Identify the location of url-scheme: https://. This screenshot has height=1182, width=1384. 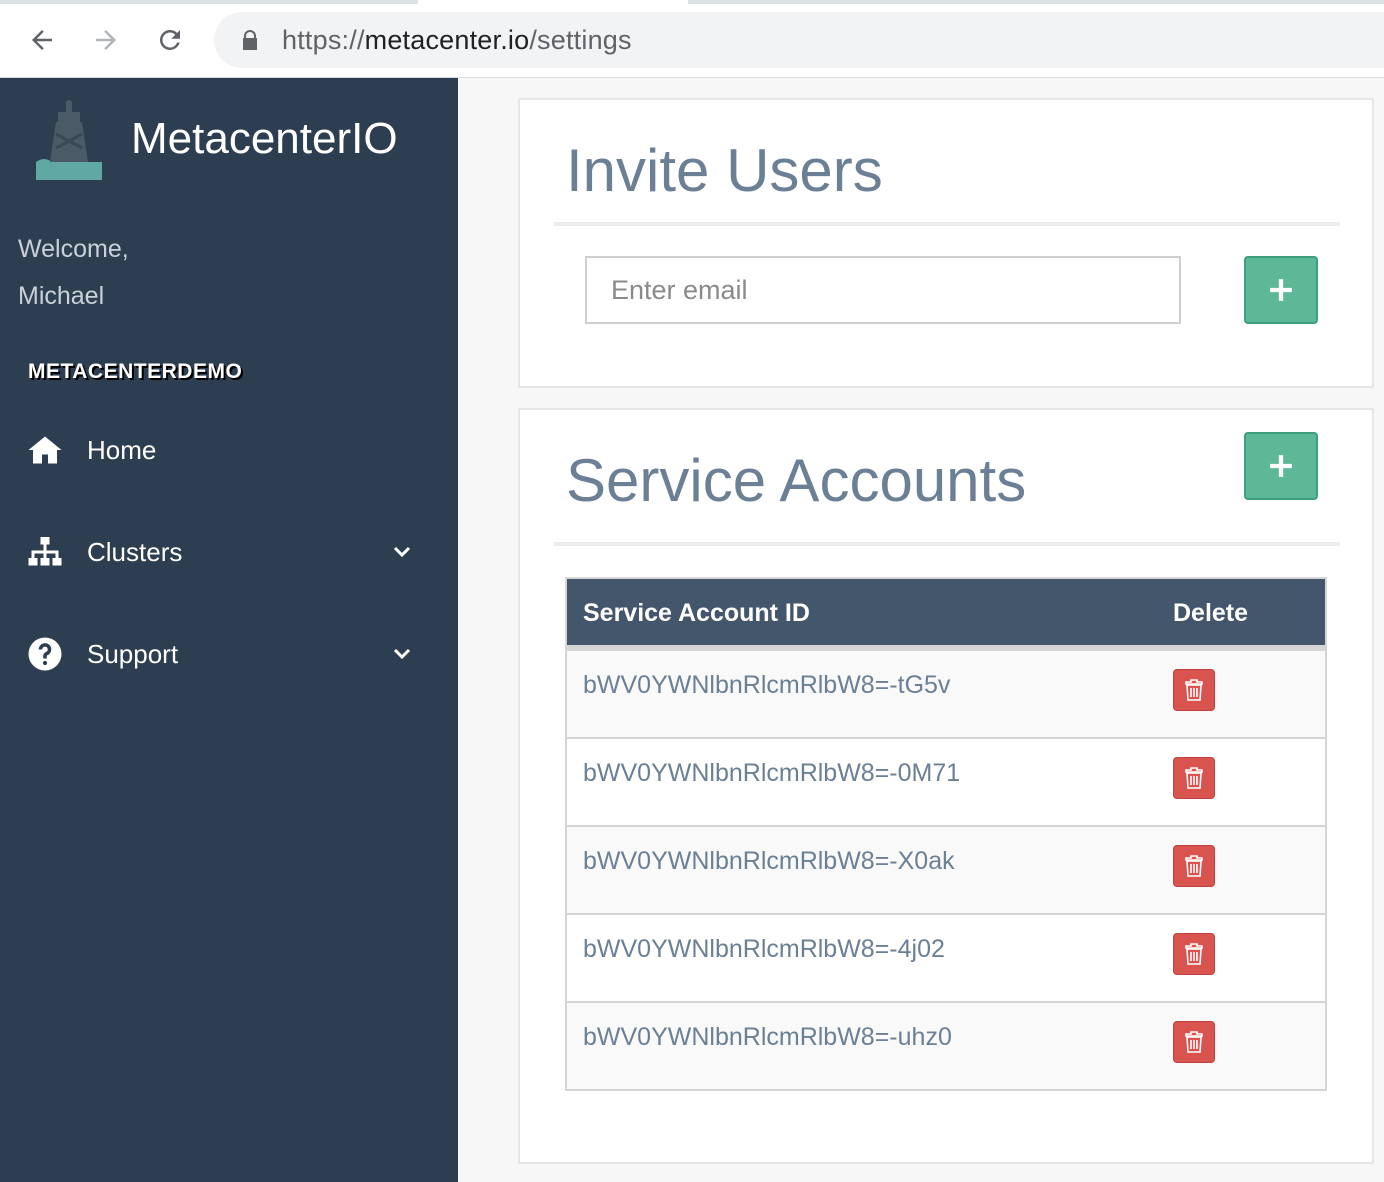
(323, 40).